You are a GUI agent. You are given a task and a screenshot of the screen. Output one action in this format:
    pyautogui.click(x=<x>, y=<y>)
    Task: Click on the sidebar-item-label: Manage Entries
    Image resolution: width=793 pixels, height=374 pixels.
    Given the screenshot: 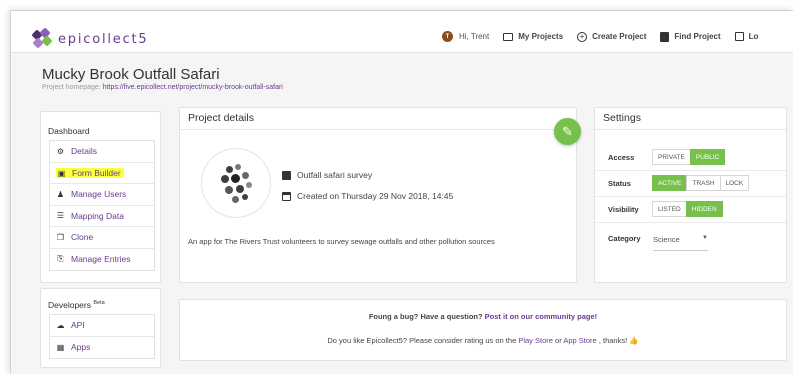 What is the action you would take?
    pyautogui.click(x=101, y=259)
    